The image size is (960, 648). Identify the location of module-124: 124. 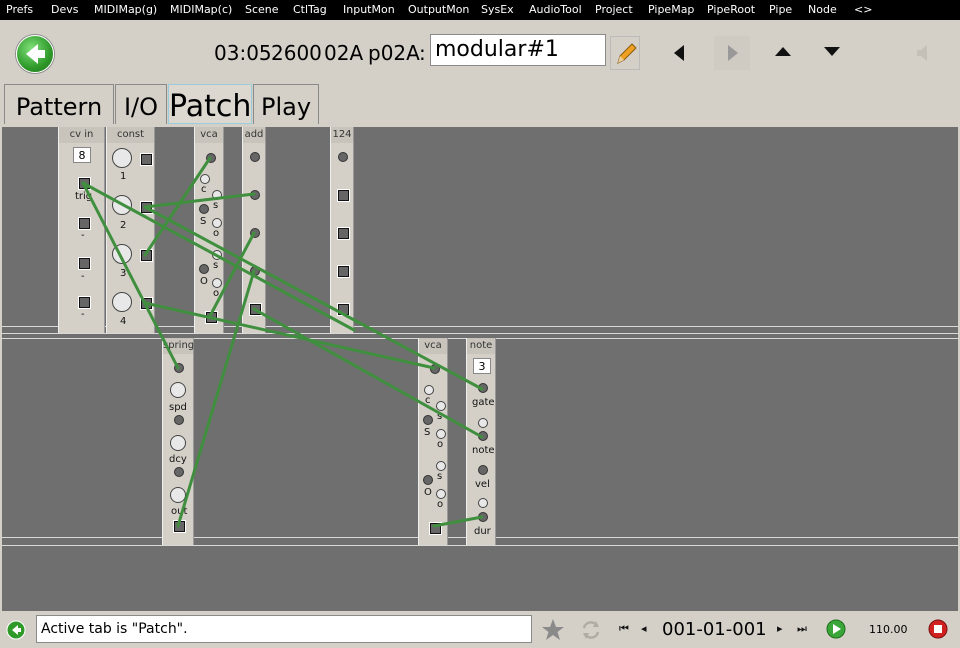
(342, 230).